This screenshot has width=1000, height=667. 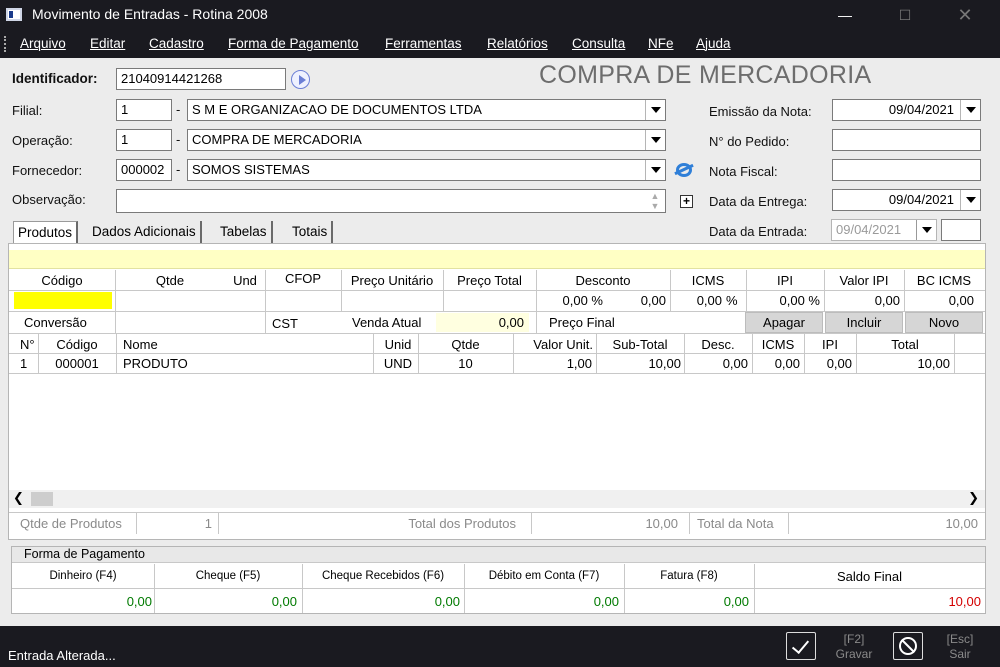 I want to click on fornecedor-select-value: SOMOS SISTEMAS, so click(x=251, y=169).